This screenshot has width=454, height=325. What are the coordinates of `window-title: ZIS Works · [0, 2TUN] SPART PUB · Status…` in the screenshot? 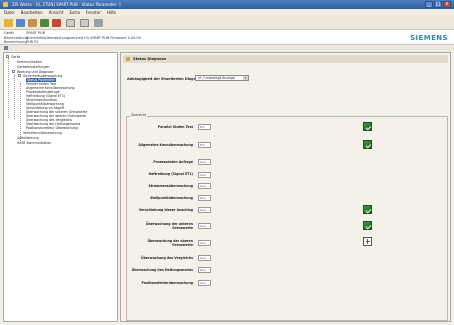 It's located at (66, 4).